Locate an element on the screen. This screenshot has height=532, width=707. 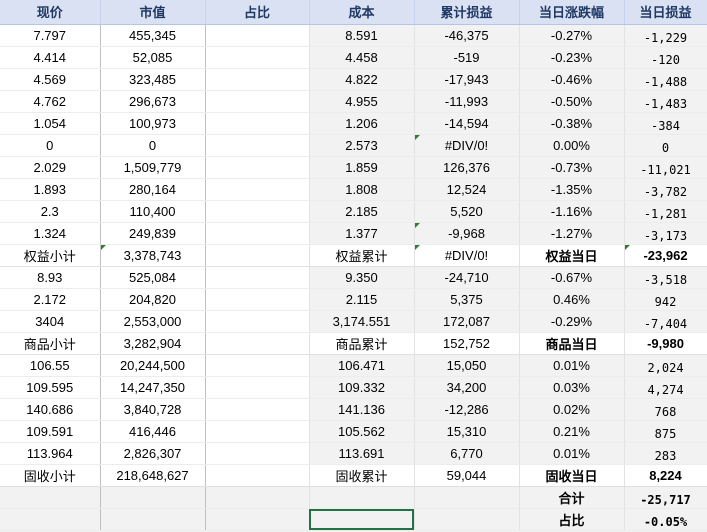
cell-daily-pl: -11,021 is located at coordinates (665, 167).